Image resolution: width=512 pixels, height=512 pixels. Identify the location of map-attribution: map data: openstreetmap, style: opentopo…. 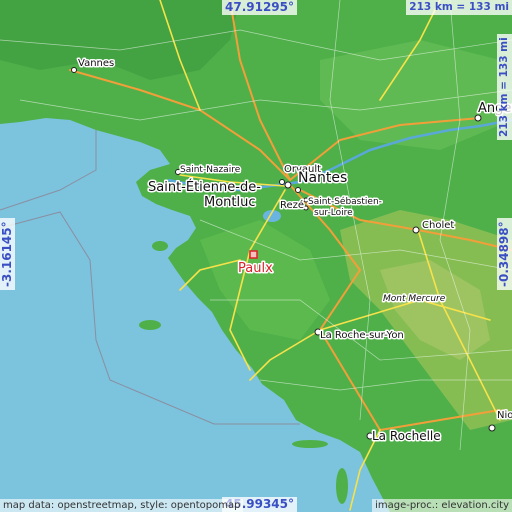
(122, 505).